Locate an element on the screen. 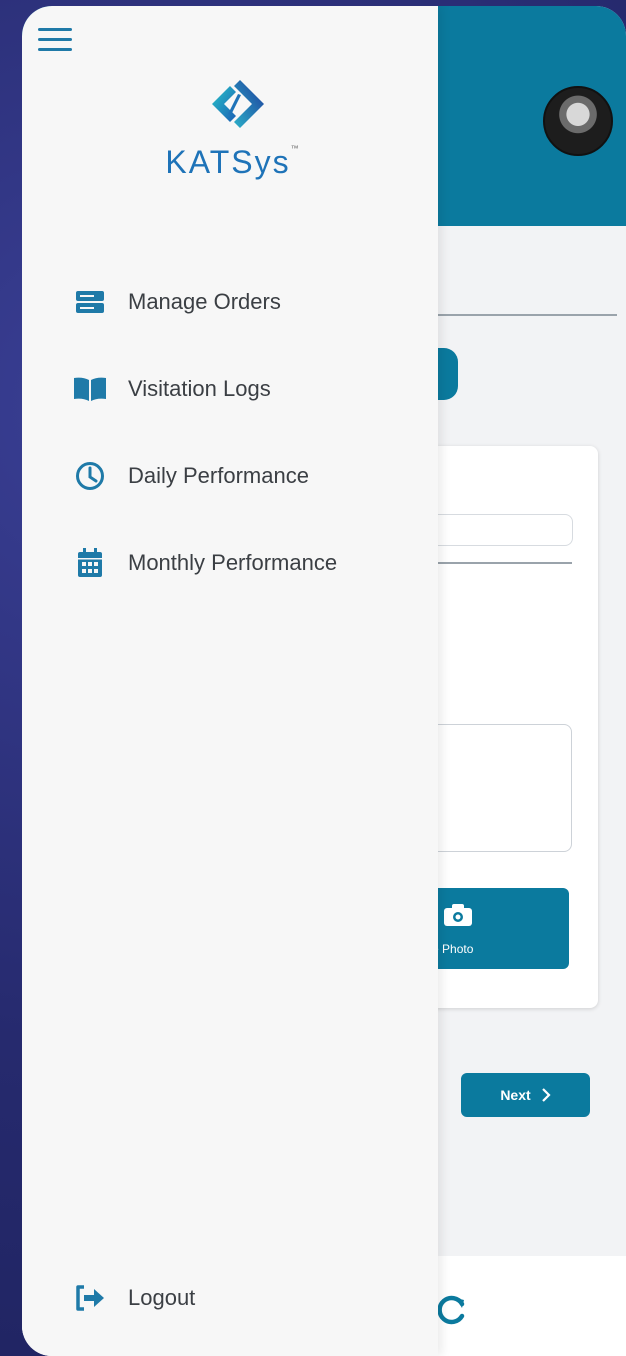 This screenshot has width=626, height=1356. menu-item-label: Monthly Performance is located at coordinates (233, 562).